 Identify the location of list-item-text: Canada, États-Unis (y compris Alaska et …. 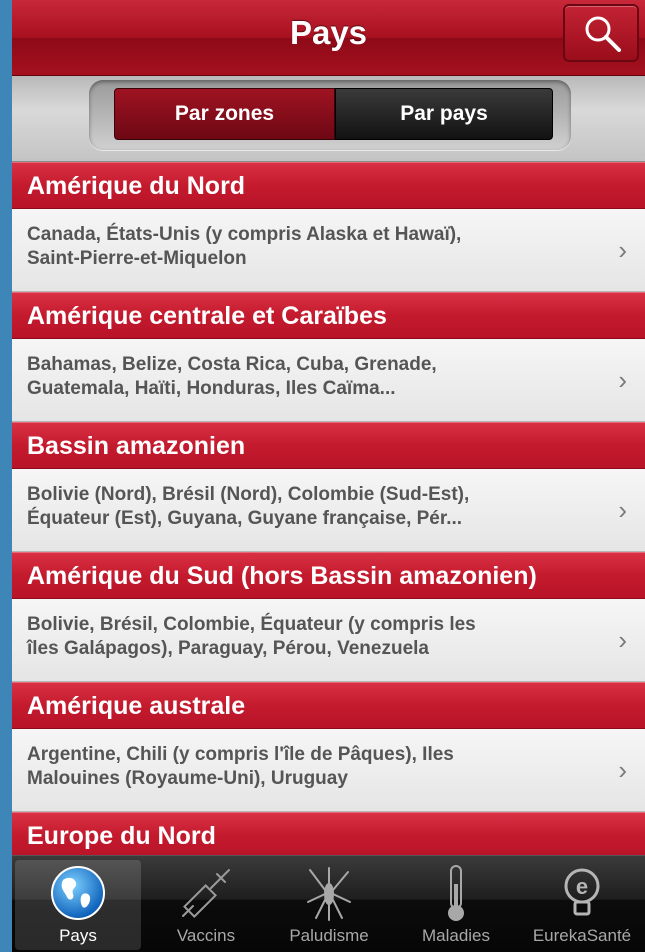
(244, 246).